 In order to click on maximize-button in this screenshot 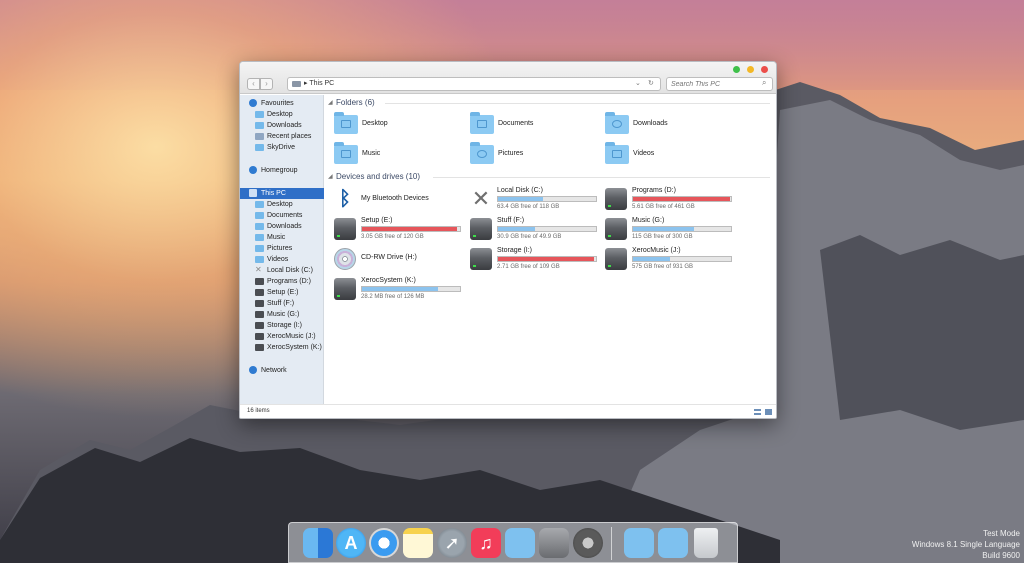, I will do `click(736, 69)`.